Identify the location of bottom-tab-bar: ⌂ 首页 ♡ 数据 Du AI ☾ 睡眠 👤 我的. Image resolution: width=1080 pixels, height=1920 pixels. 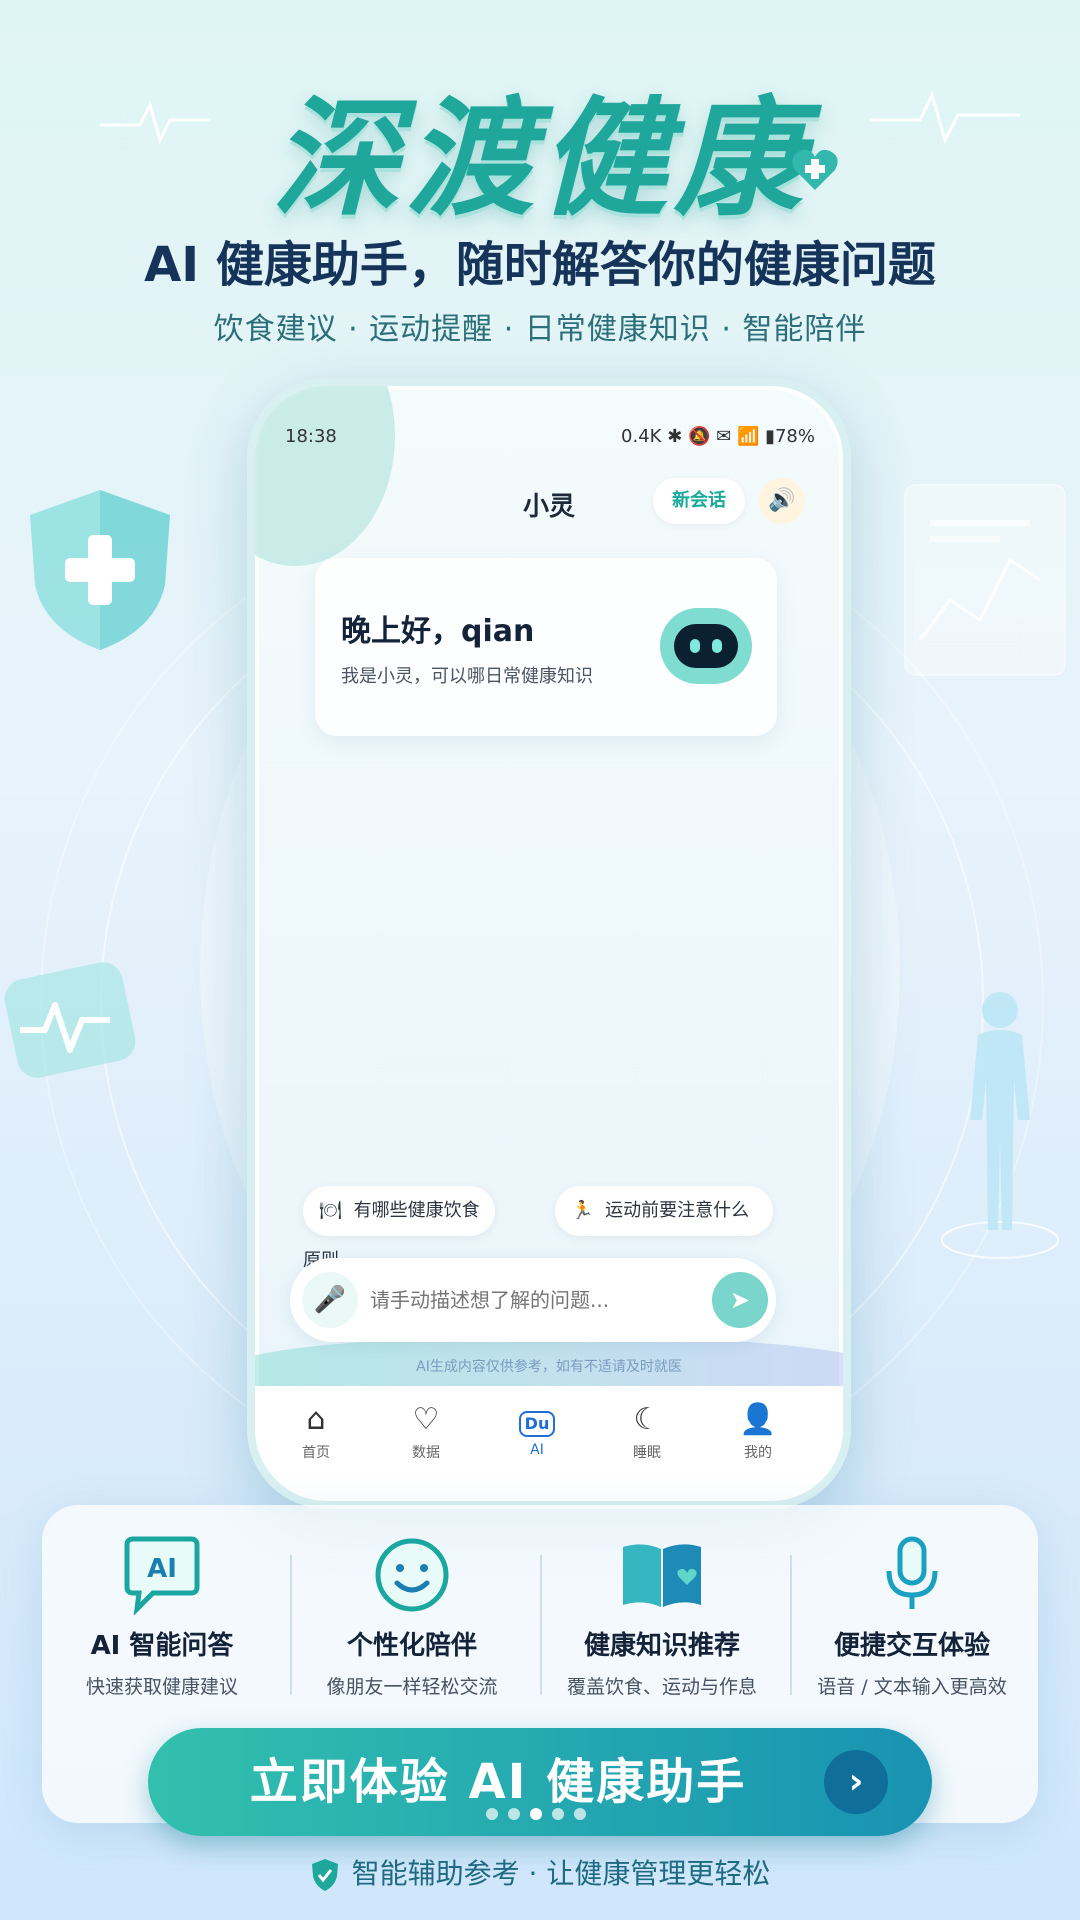
(549, 1443).